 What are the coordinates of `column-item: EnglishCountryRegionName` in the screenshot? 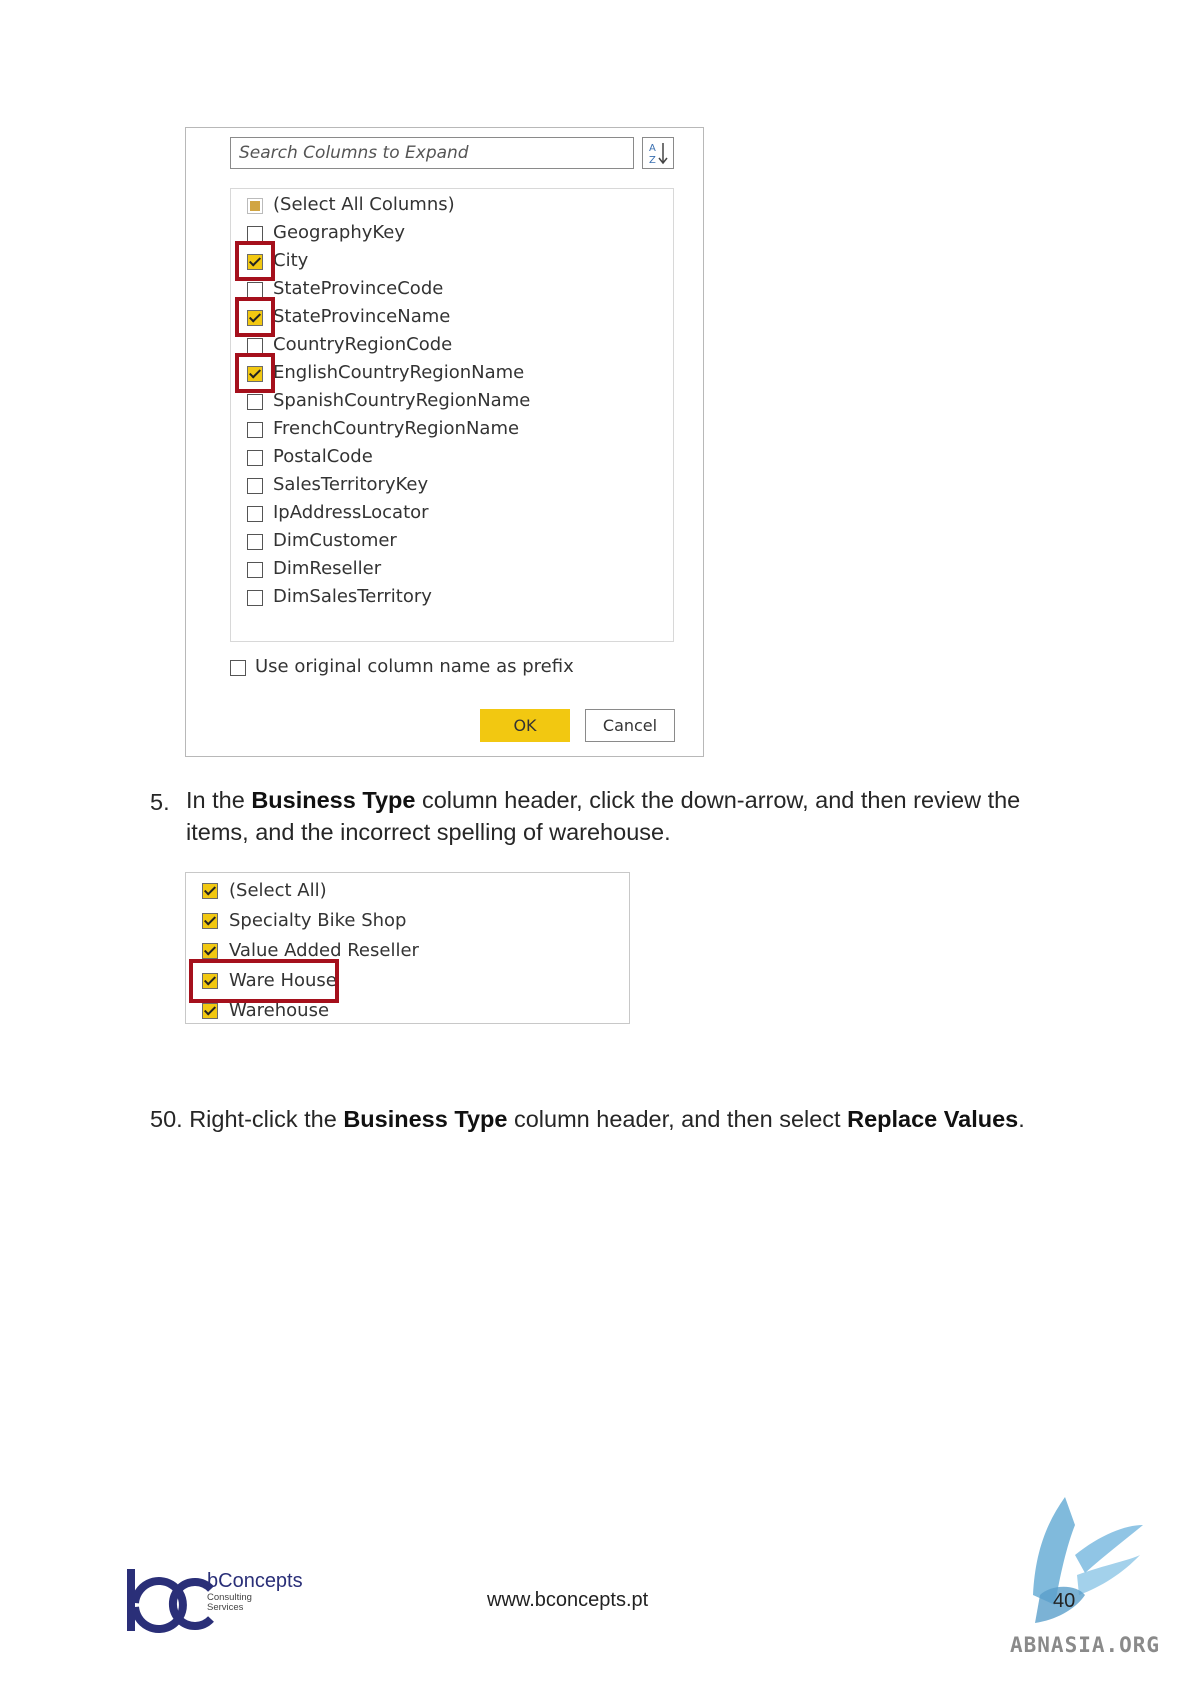 It's located at (452, 374).